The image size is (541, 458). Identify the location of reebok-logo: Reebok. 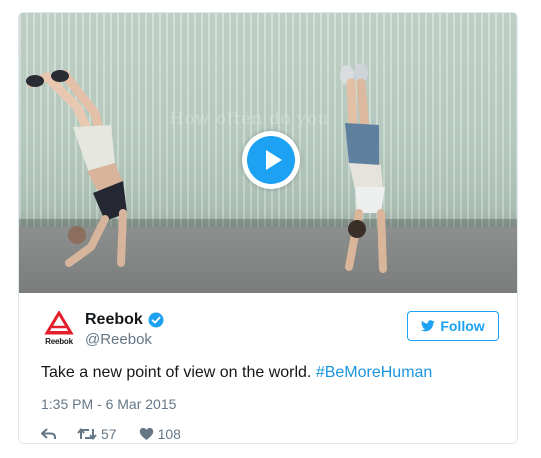
(59, 329).